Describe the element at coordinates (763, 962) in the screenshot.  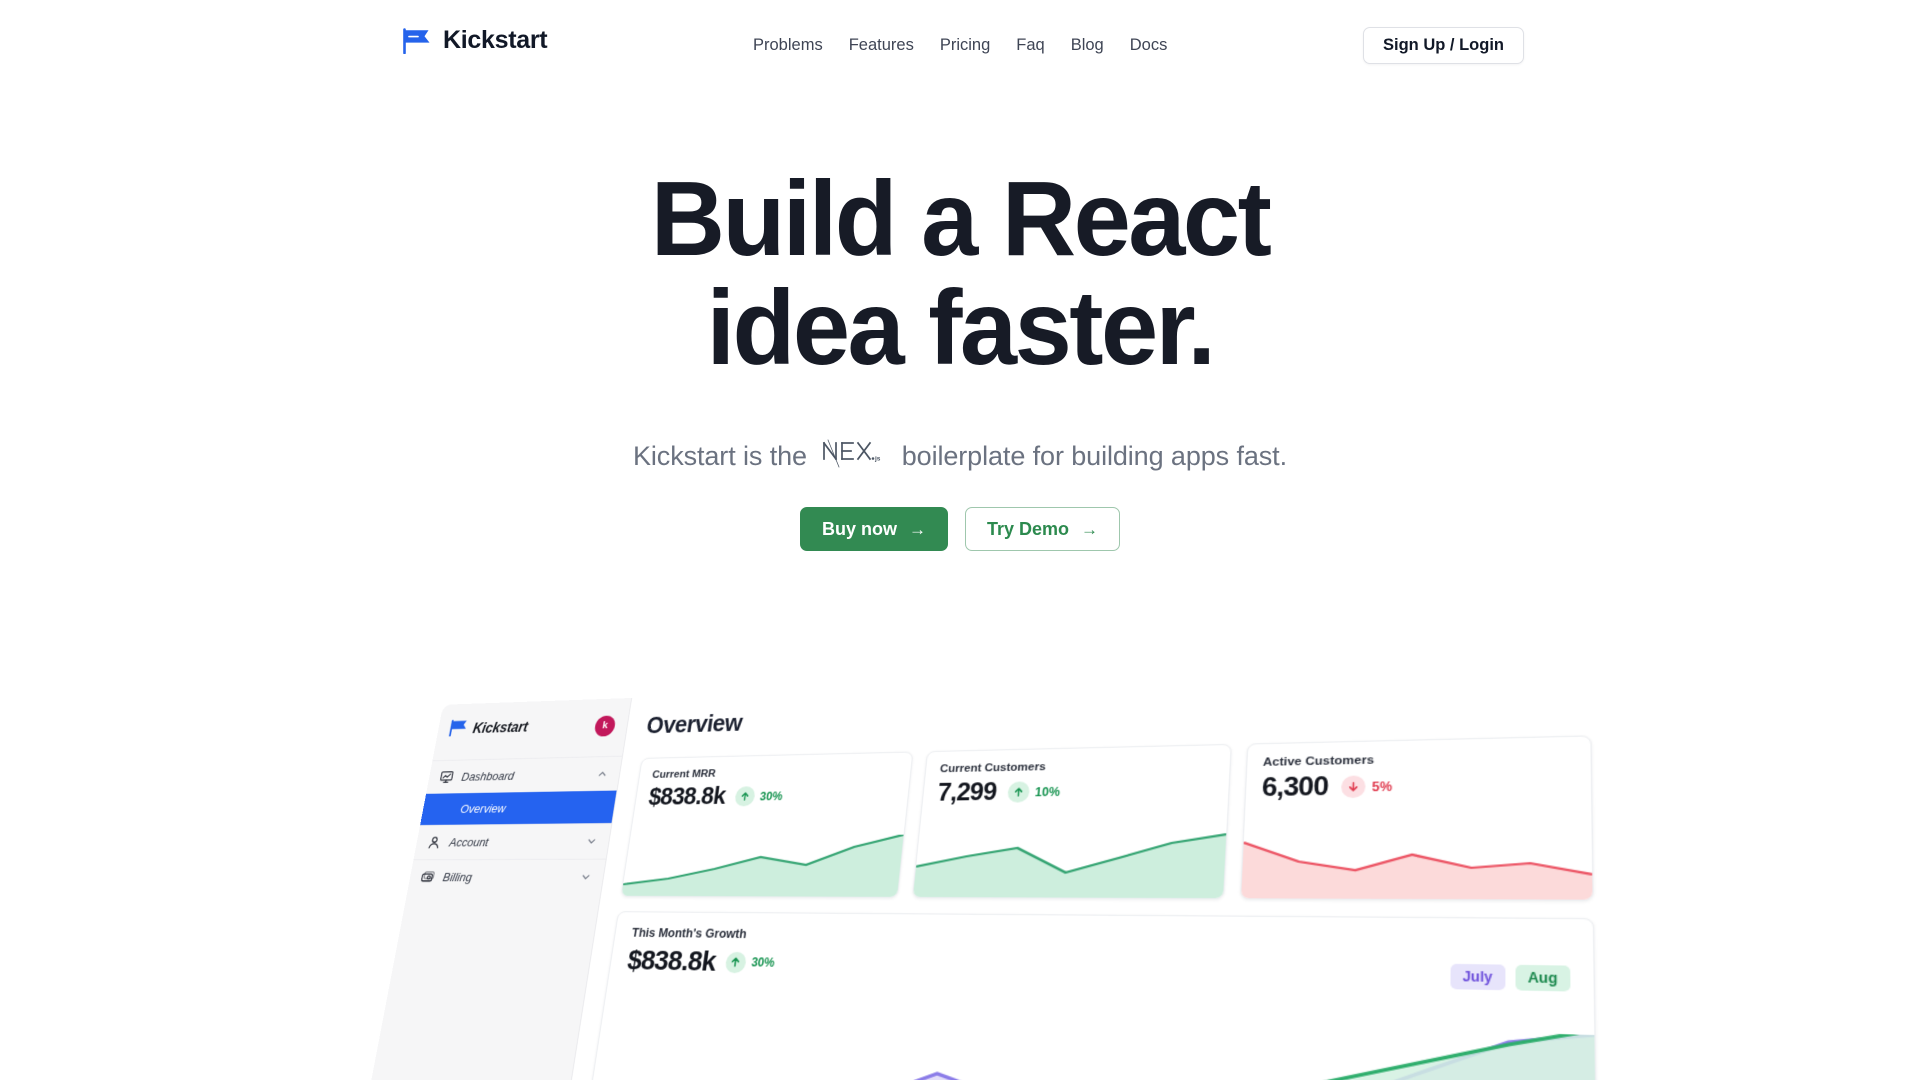
I see `growth-delta: 30%` at that location.